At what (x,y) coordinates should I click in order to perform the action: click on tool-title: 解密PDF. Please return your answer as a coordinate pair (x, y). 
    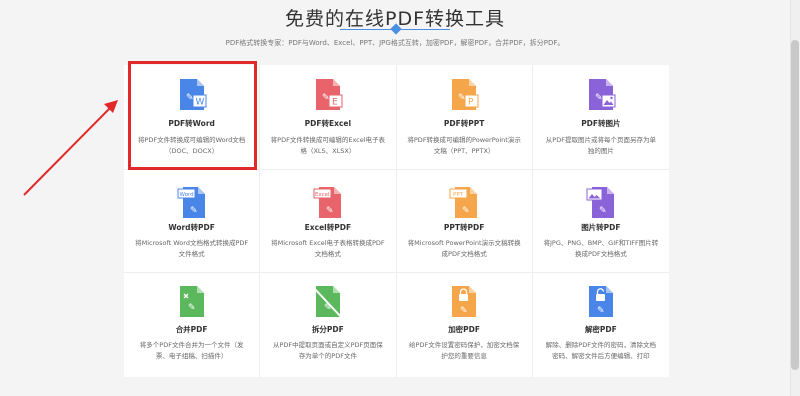
    Looking at the image, I should click on (600, 329).